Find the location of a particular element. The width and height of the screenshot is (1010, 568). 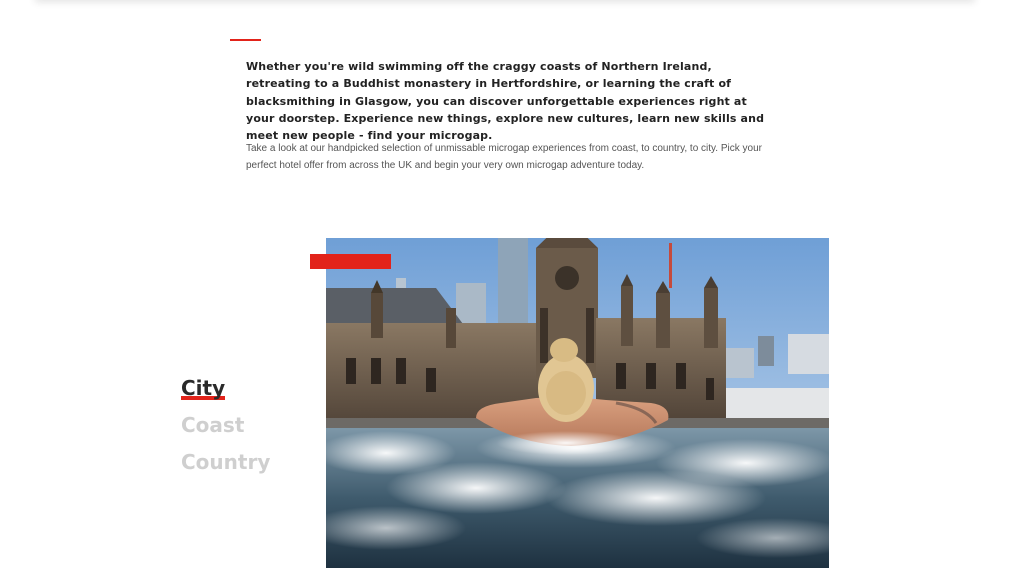

tab-city: City is located at coordinates (203, 388).